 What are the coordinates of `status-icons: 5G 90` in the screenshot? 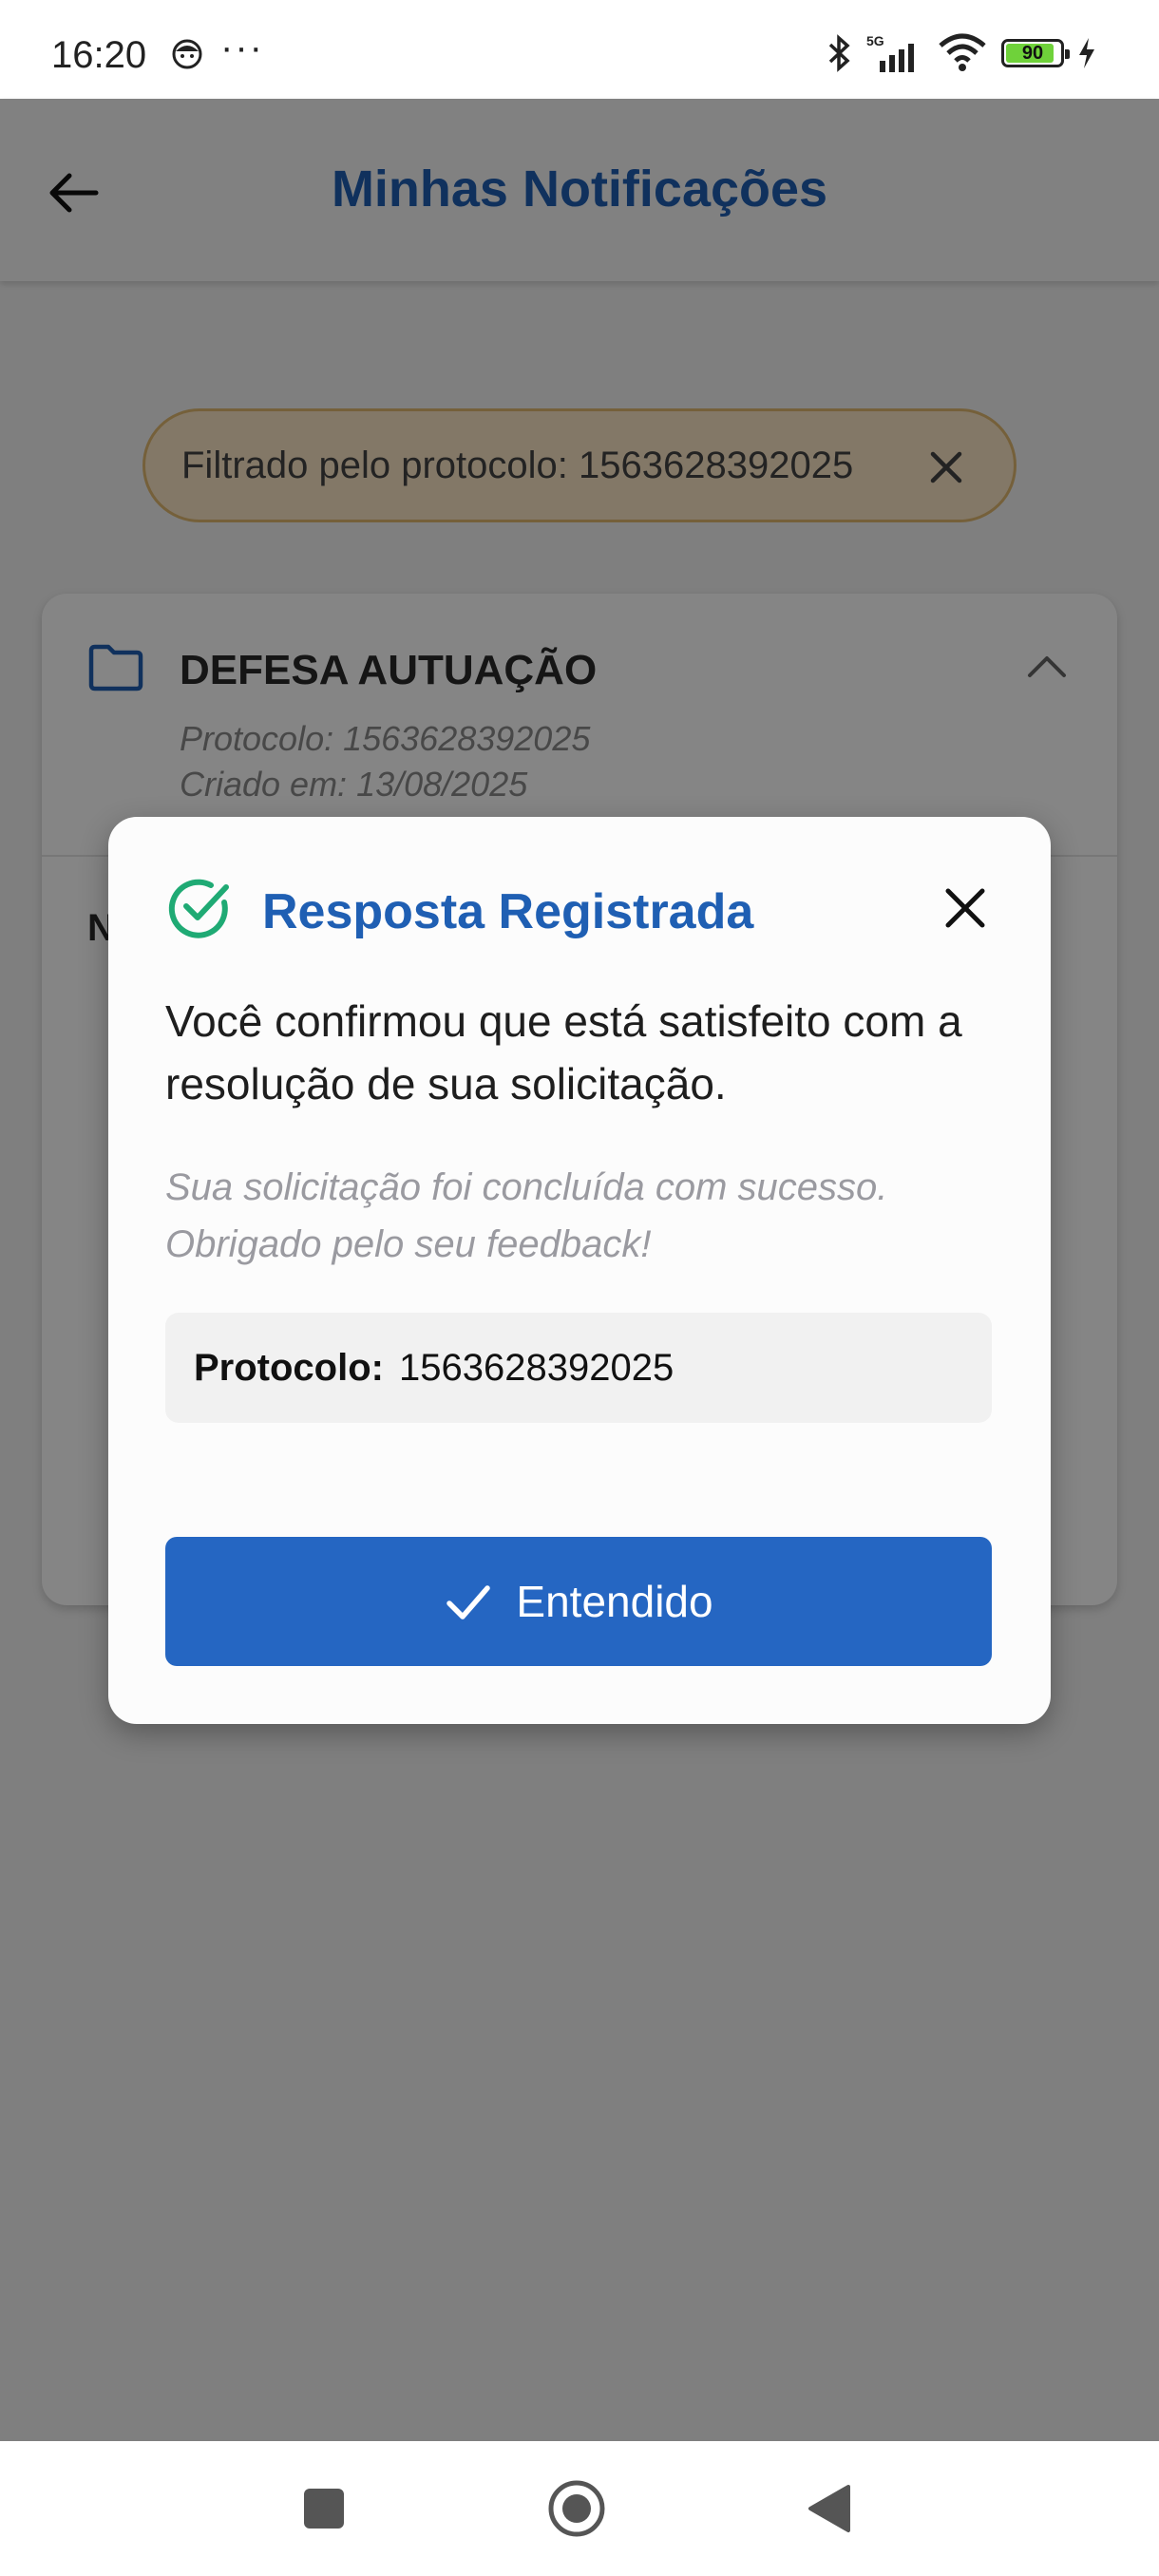 It's located at (961, 53).